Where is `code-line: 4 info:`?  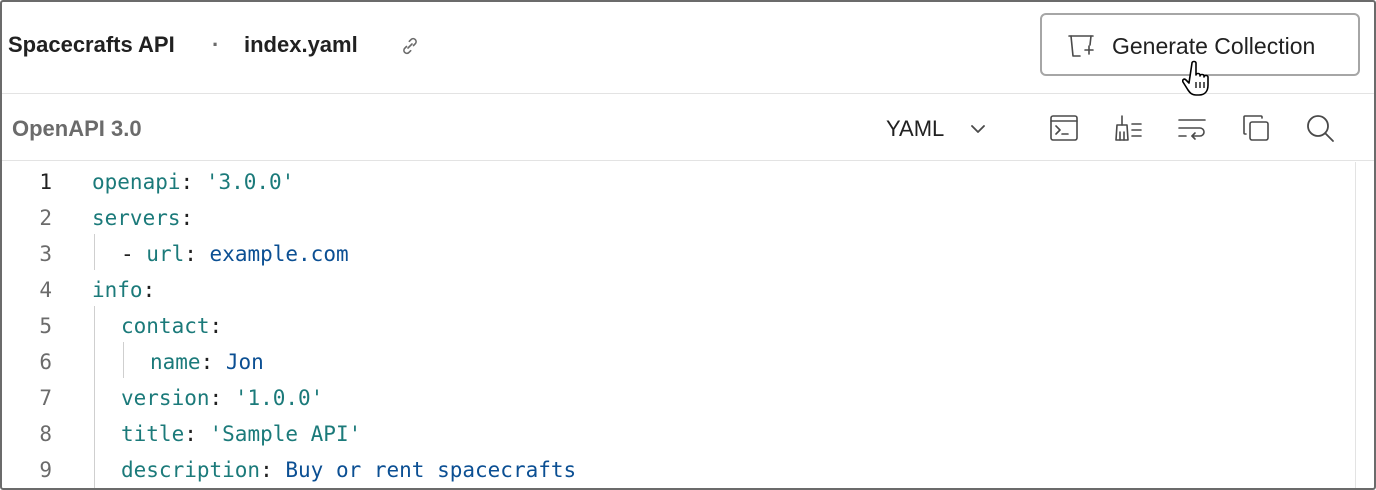 code-line: 4 info: is located at coordinates (678, 290).